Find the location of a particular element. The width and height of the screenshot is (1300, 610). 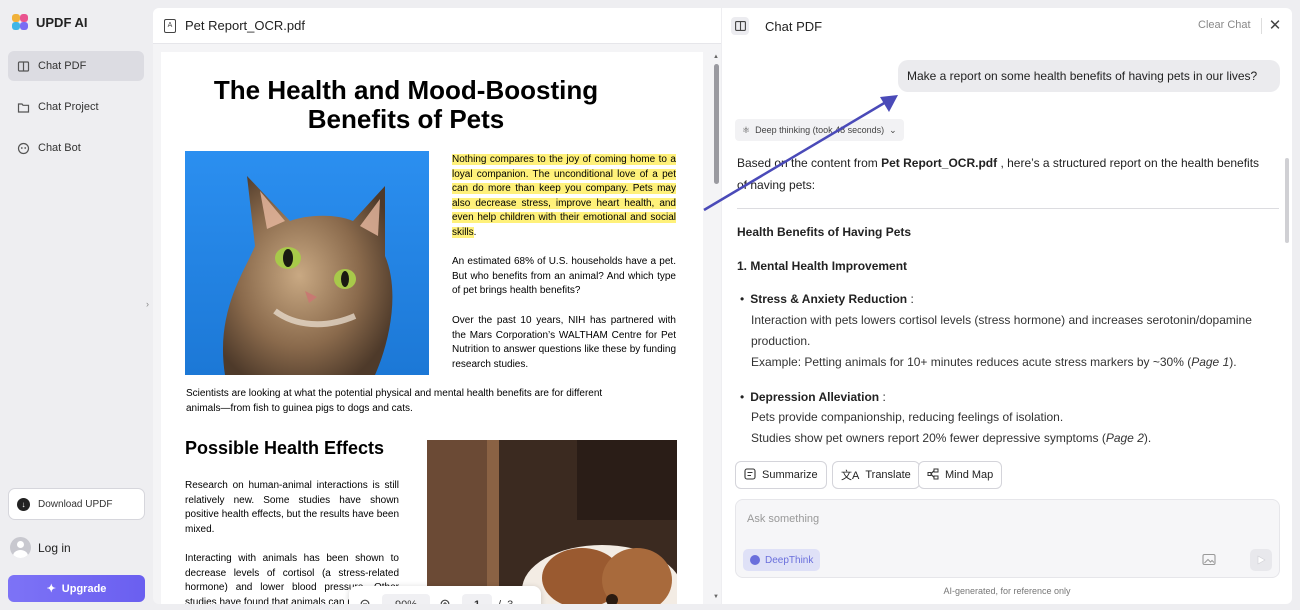

sidebar-item-label: Chat Project is located at coordinates (68, 107).